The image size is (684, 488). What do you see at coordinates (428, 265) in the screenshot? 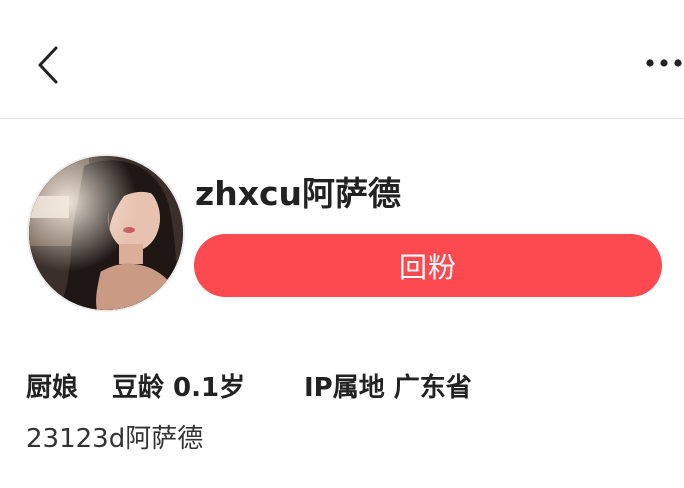
I see `follow-back-button: 回粉` at bounding box center [428, 265].